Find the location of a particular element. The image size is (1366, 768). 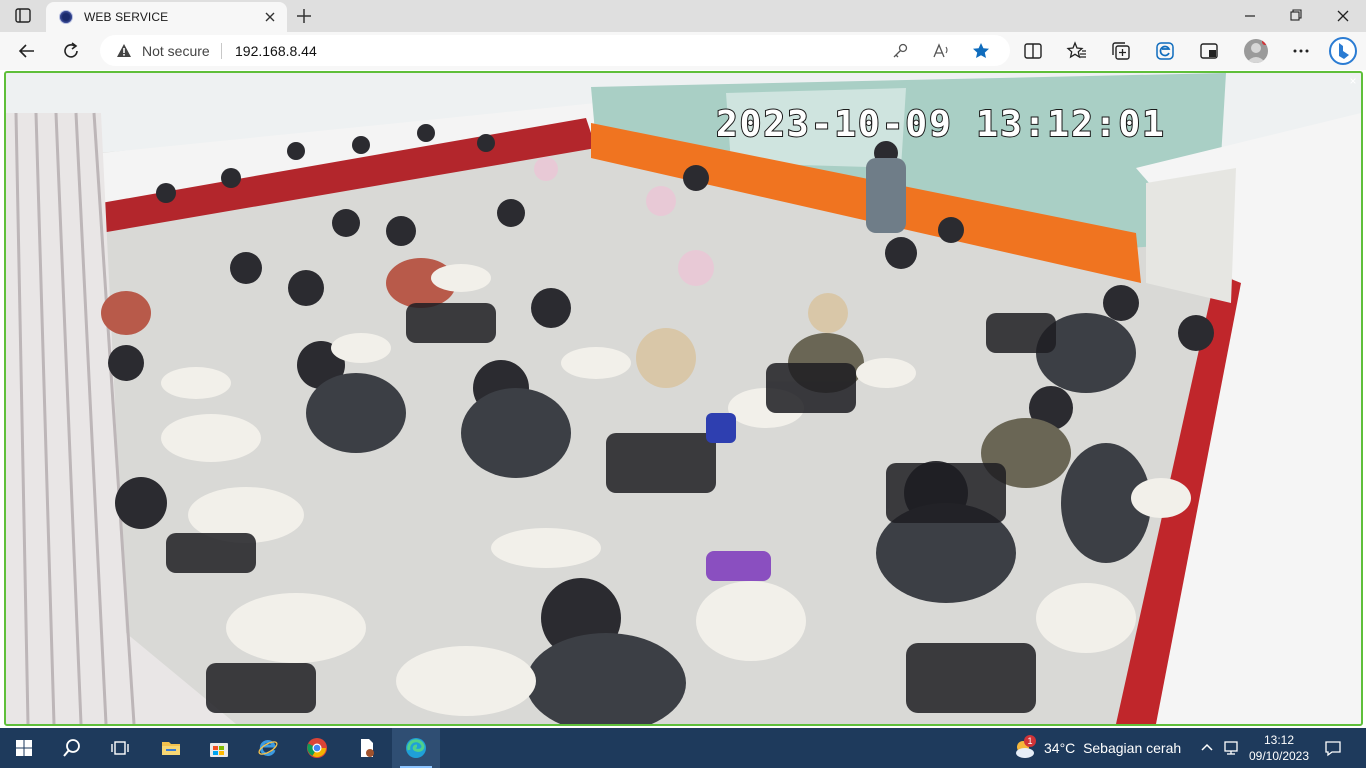

clock-date: 09/10/2023 is located at coordinates (1279, 756).